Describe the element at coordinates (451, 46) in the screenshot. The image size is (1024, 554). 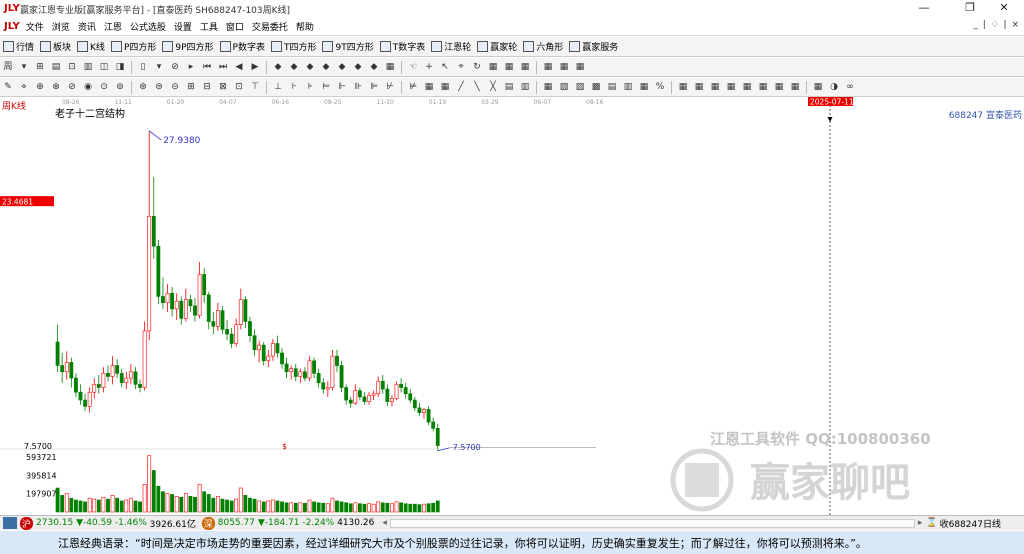
I see `toolbar-button-9: 江恩轮` at that location.